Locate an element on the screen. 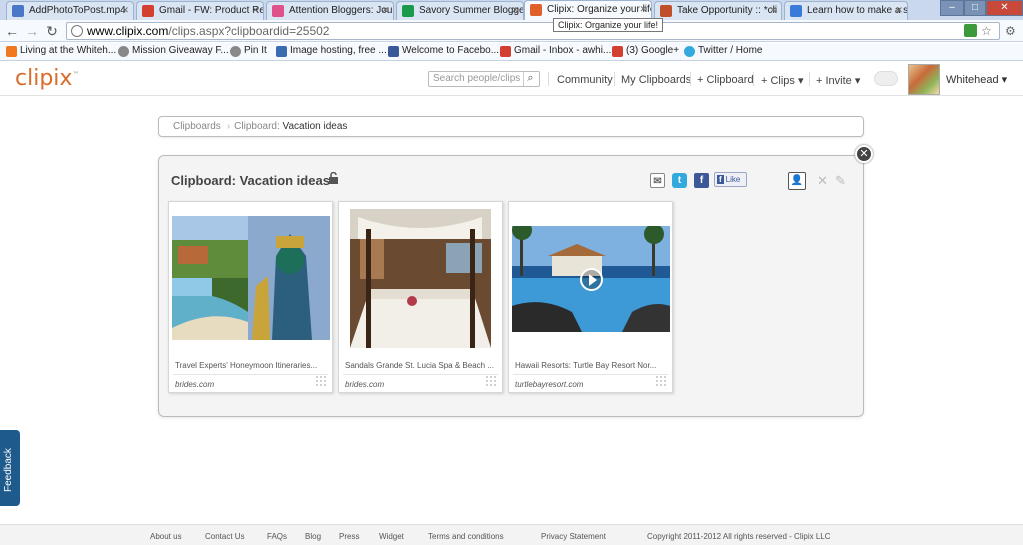  footer-contact-link: Contact Us is located at coordinates (225, 536).